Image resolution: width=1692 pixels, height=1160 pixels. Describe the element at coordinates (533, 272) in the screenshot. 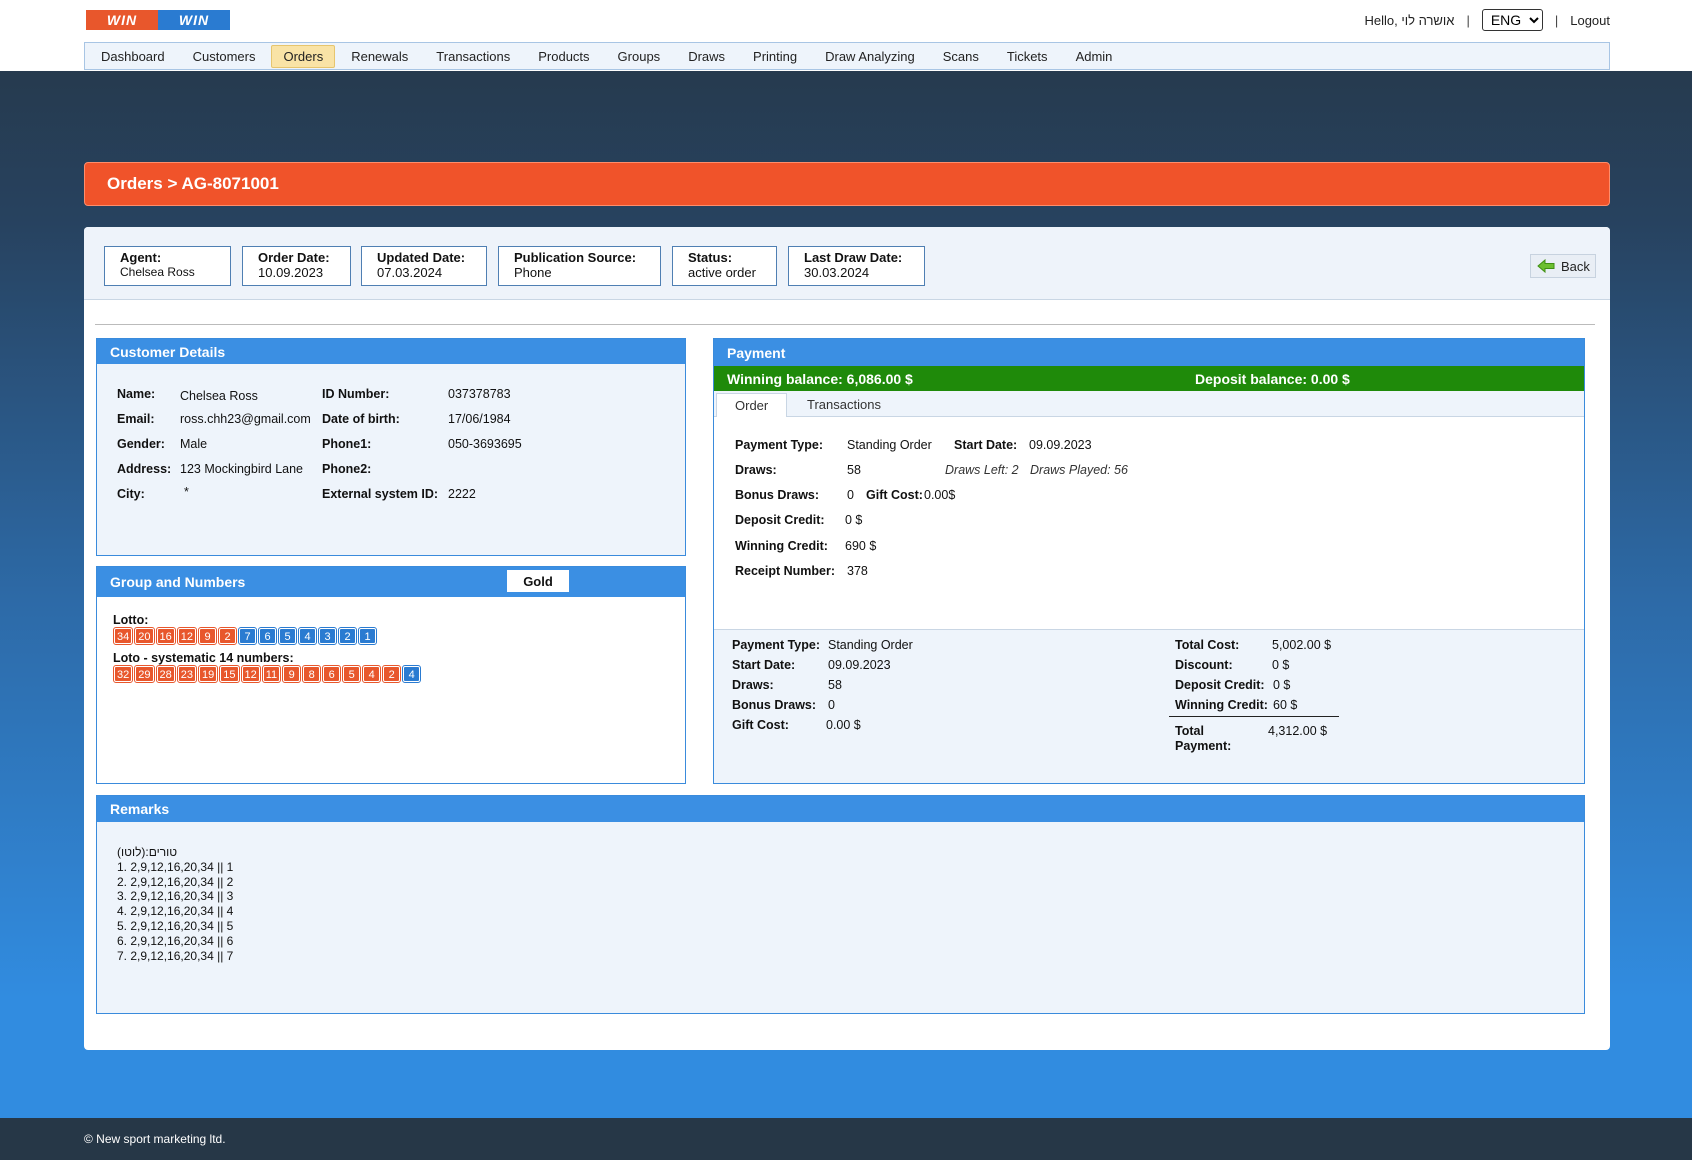

I see `info-publication-source-value: Phone` at that location.